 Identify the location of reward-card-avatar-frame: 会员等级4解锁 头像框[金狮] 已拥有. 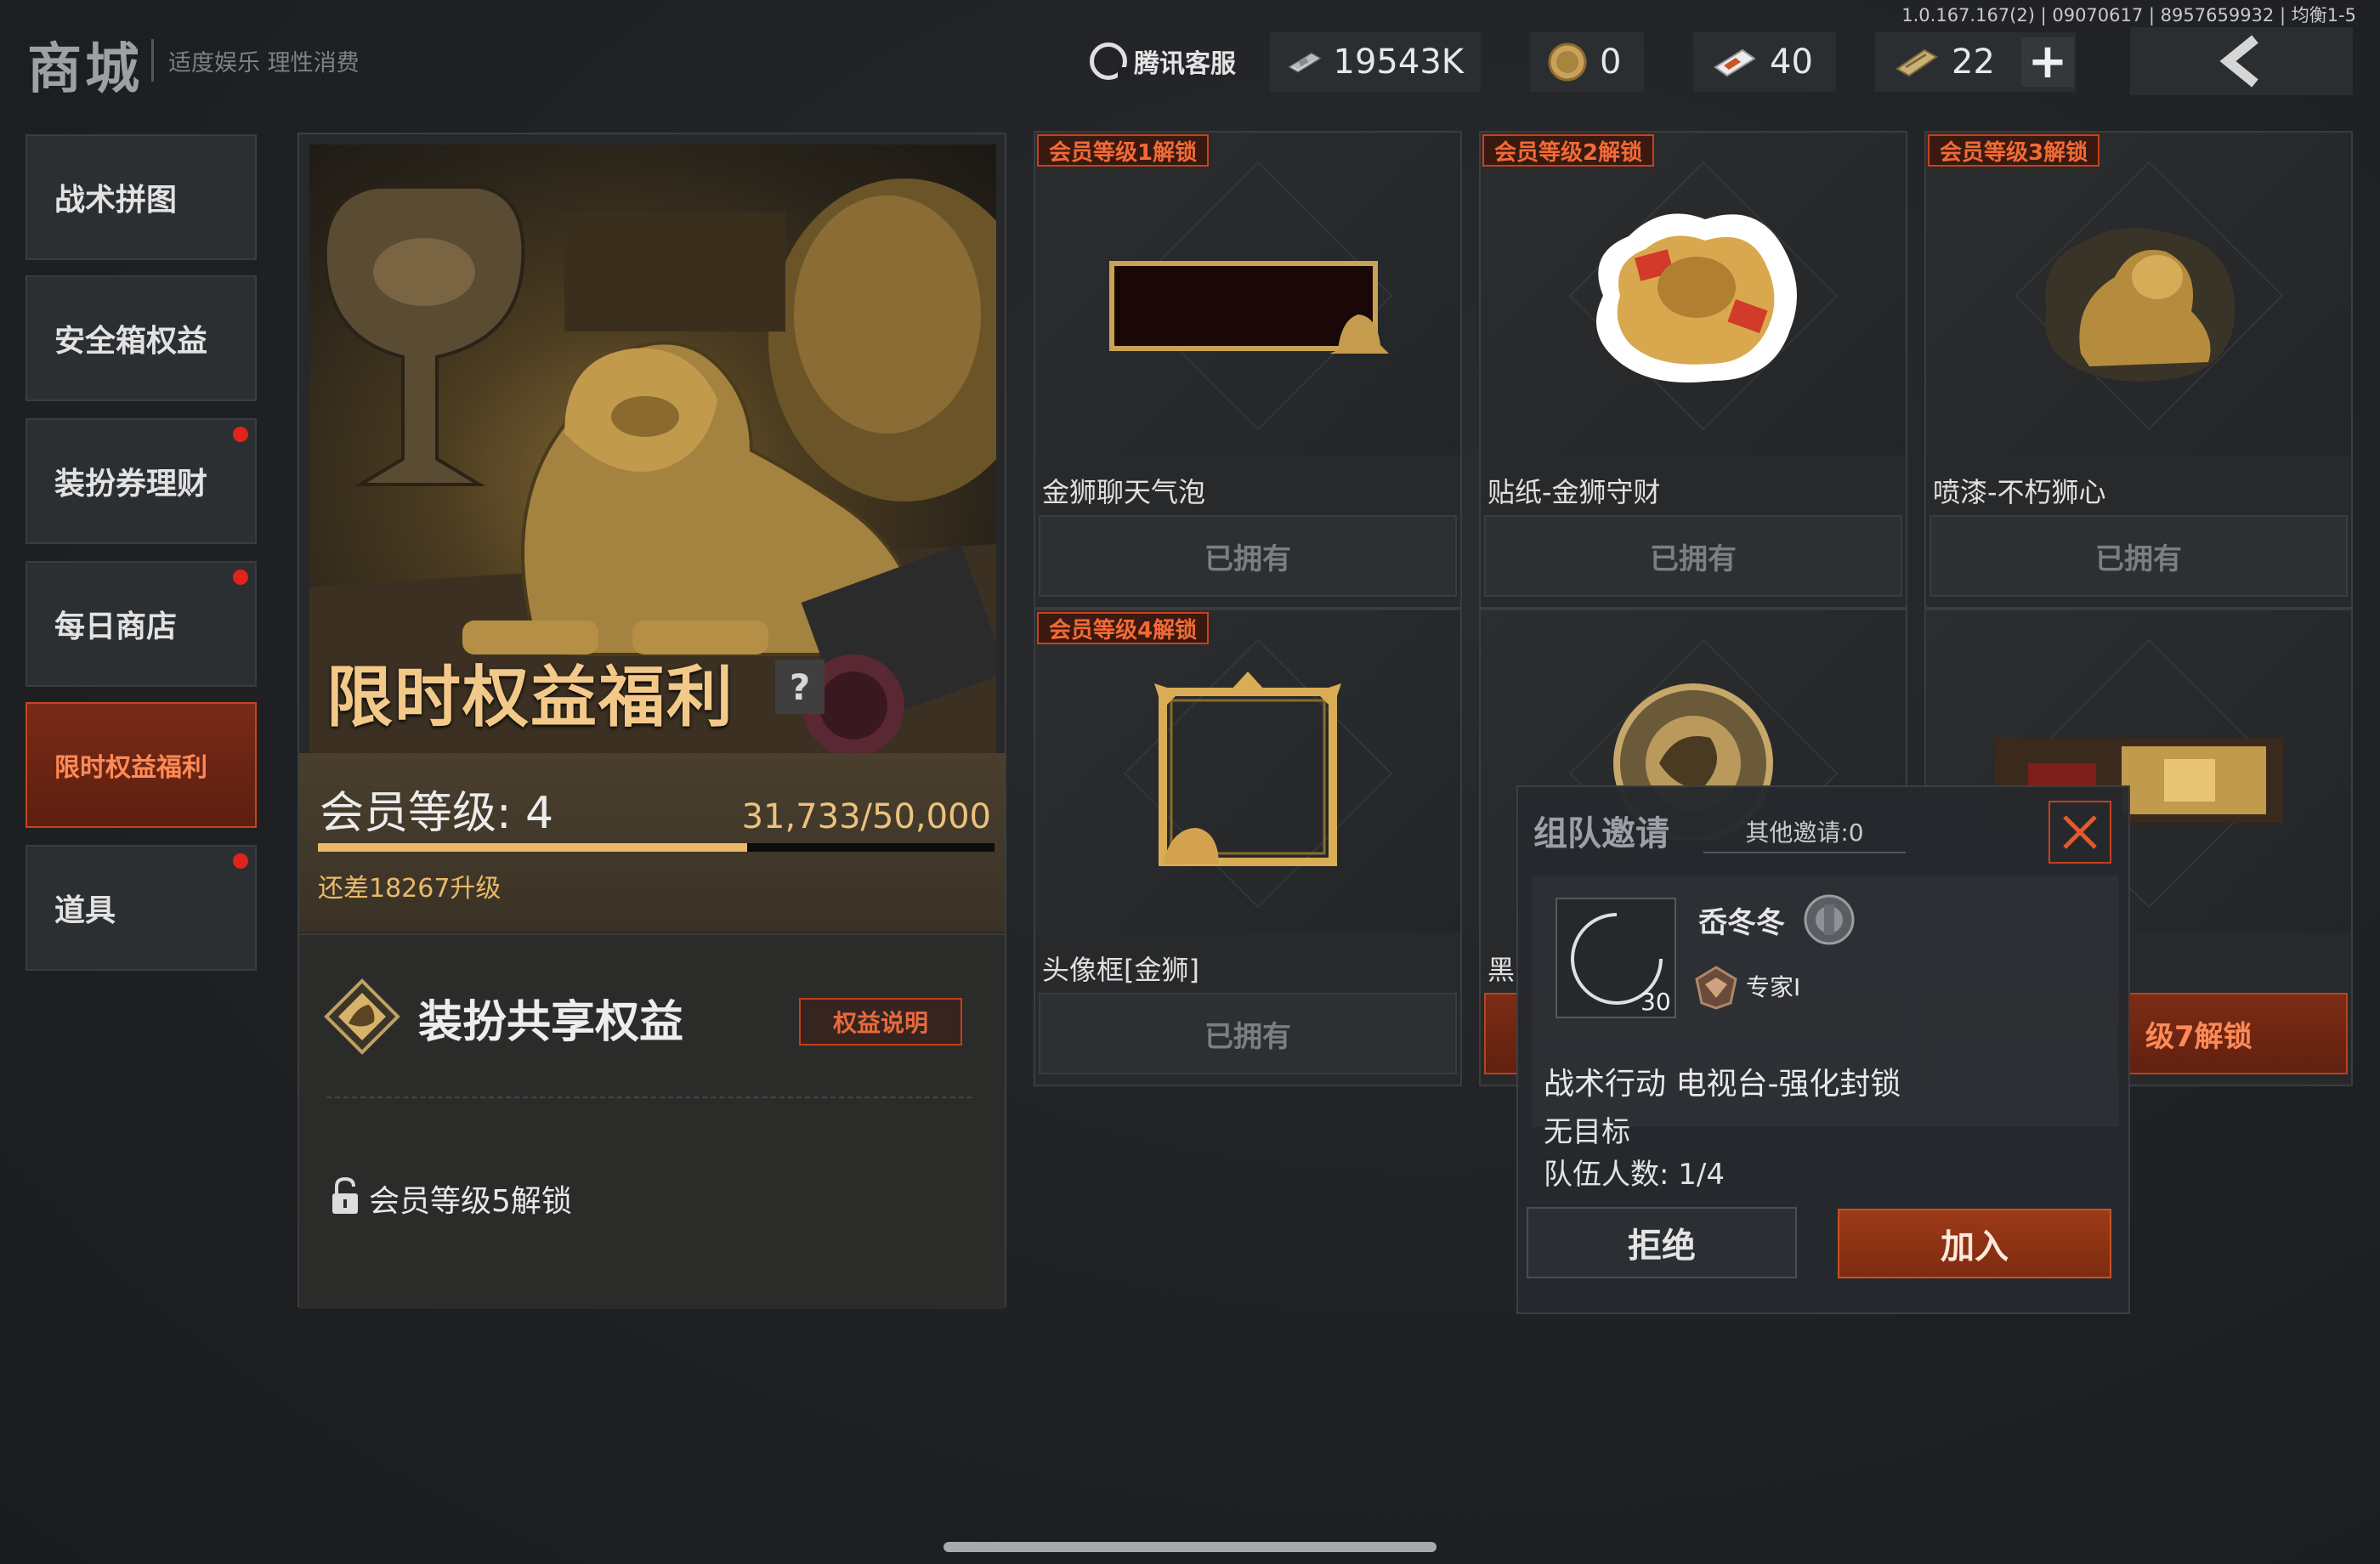
(1248, 847).